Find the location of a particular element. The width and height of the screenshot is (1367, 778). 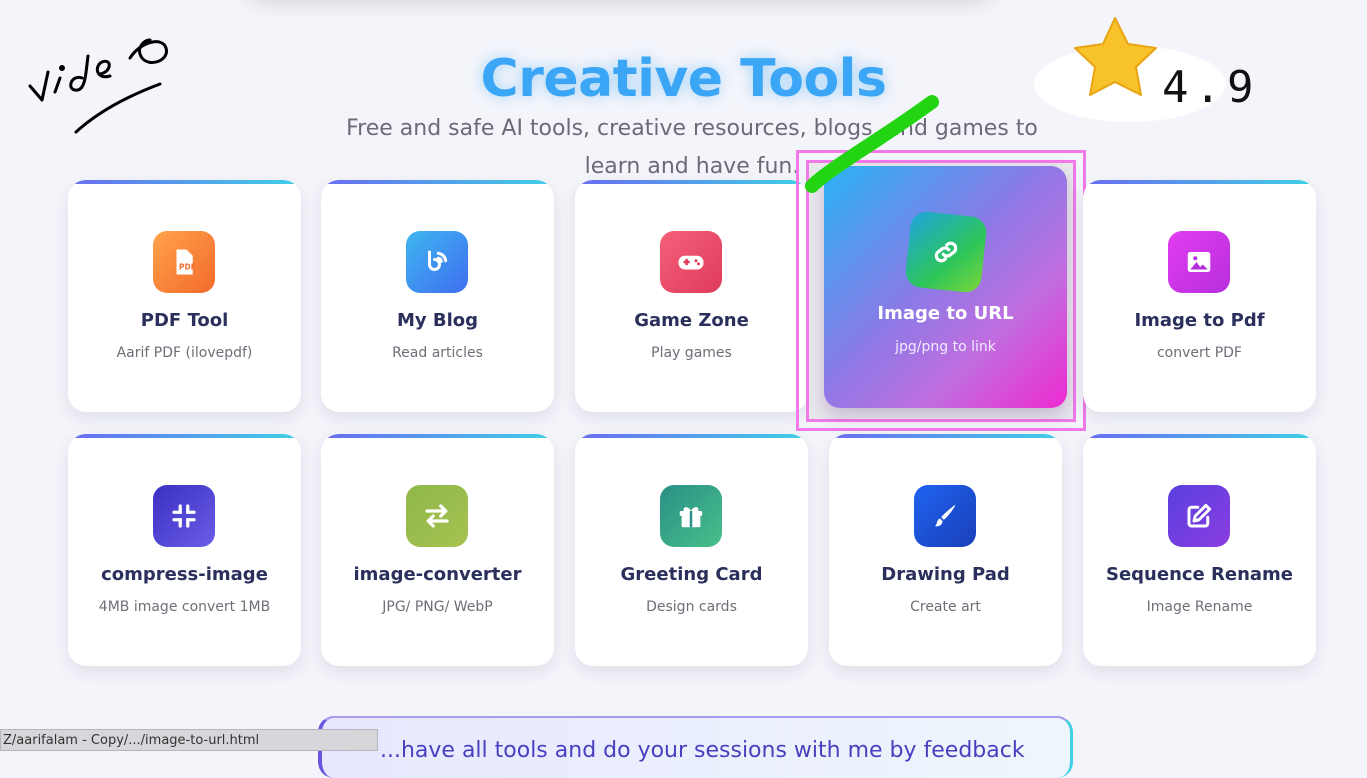

tool-card-image-converter: image-converter JPG/ PNG/ WebP is located at coordinates (437, 550).